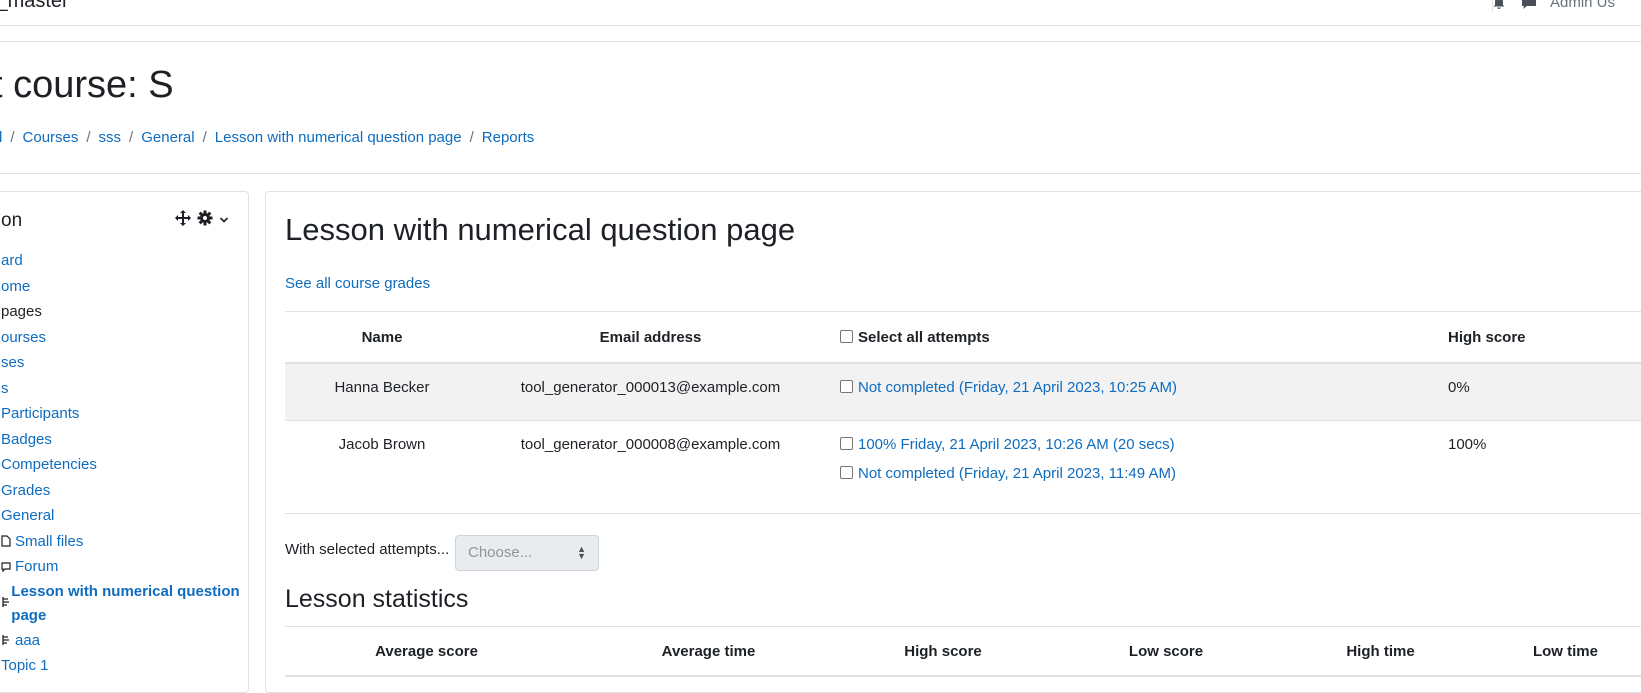 The height and width of the screenshot is (693, 1641). Describe the element at coordinates (121, 542) in the screenshot. I see `nav-item-small-files: Small files` at that location.